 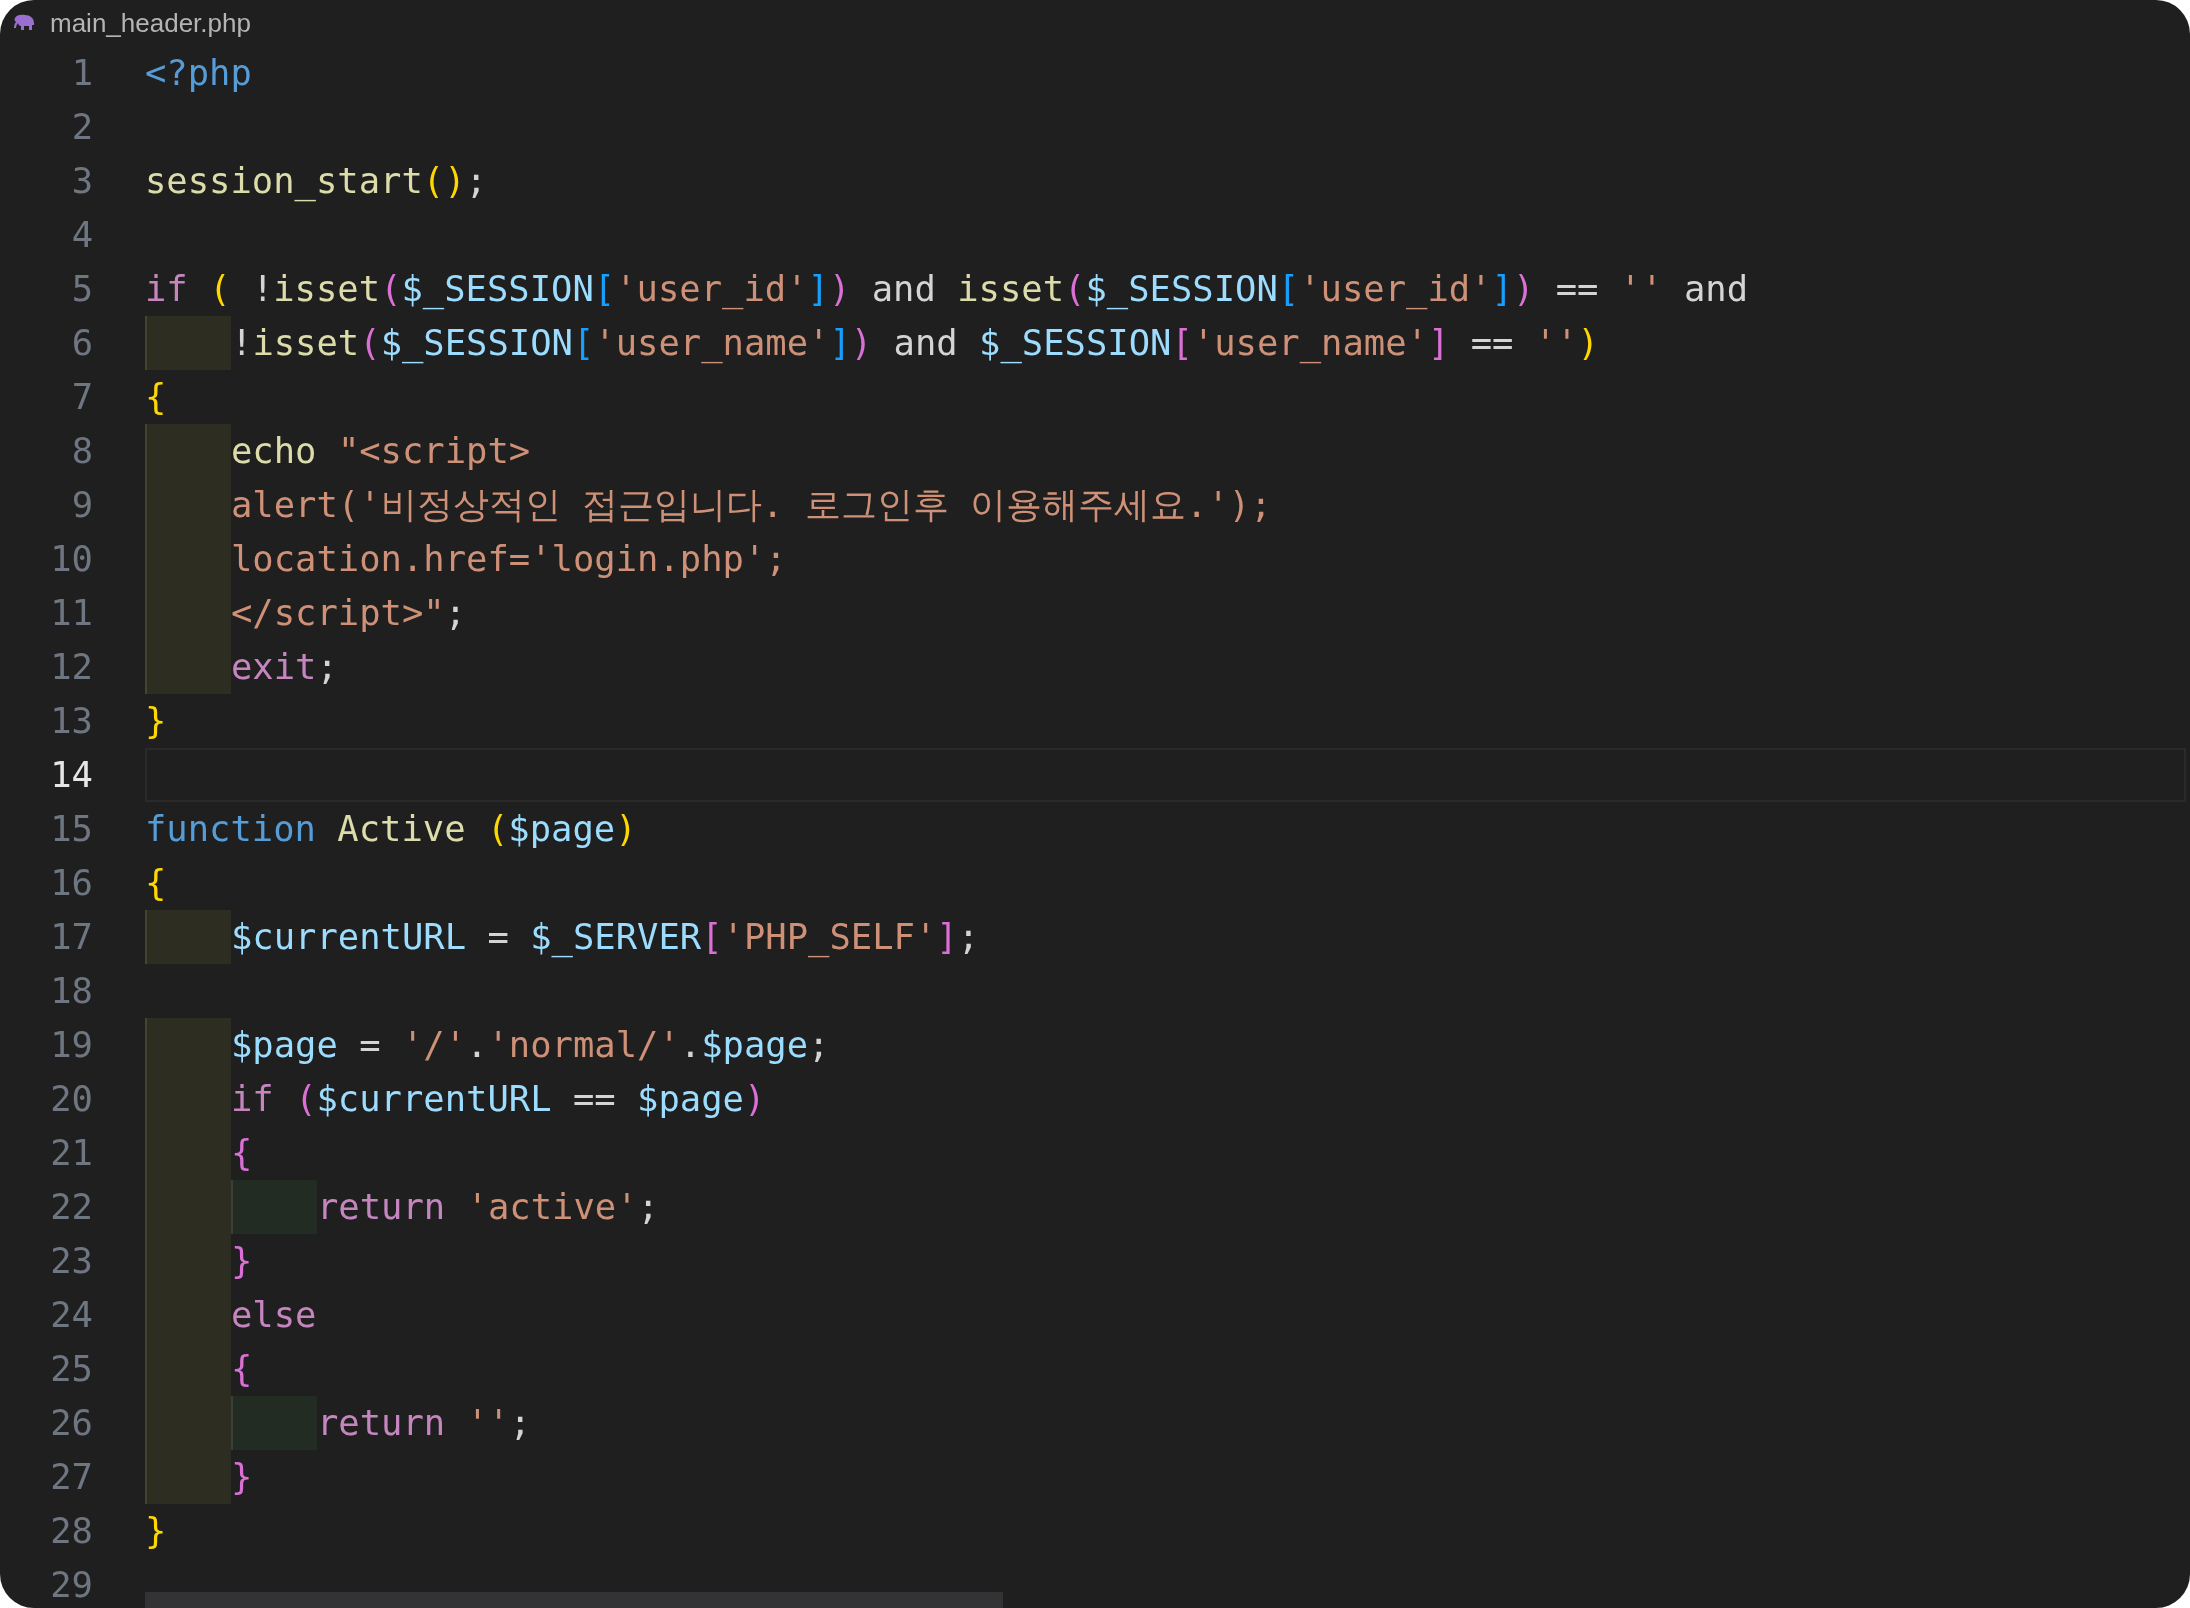 I want to click on line-number: 24, so click(x=71, y=1315).